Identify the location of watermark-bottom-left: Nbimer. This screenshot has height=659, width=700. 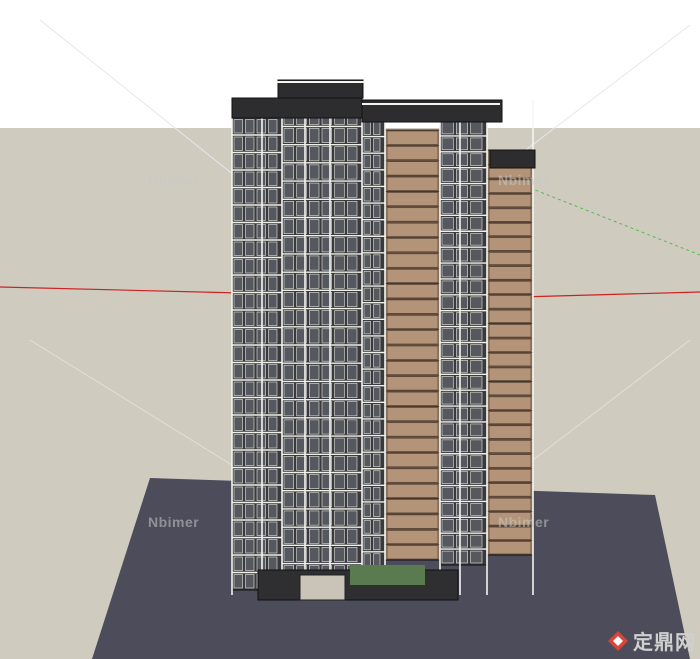
(174, 522).